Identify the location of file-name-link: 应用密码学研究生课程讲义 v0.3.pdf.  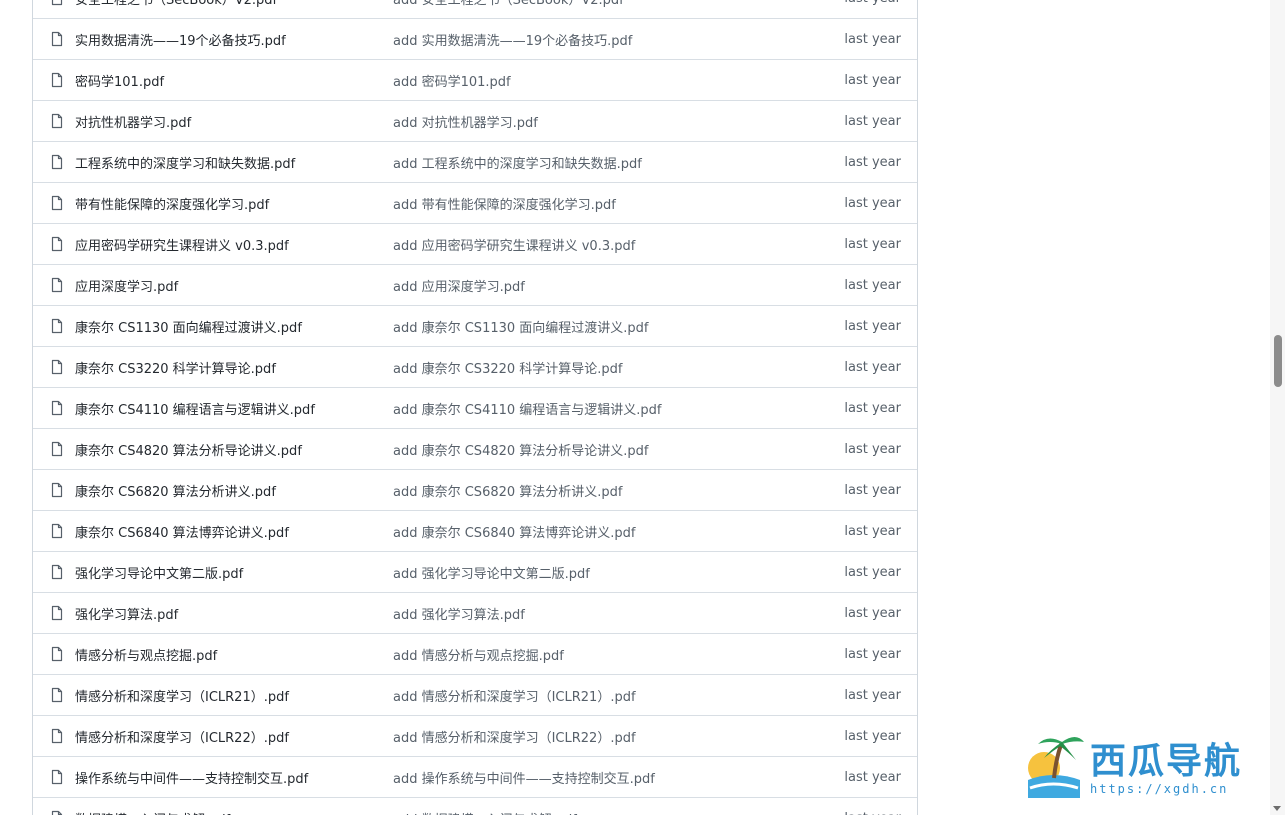
(234, 244).